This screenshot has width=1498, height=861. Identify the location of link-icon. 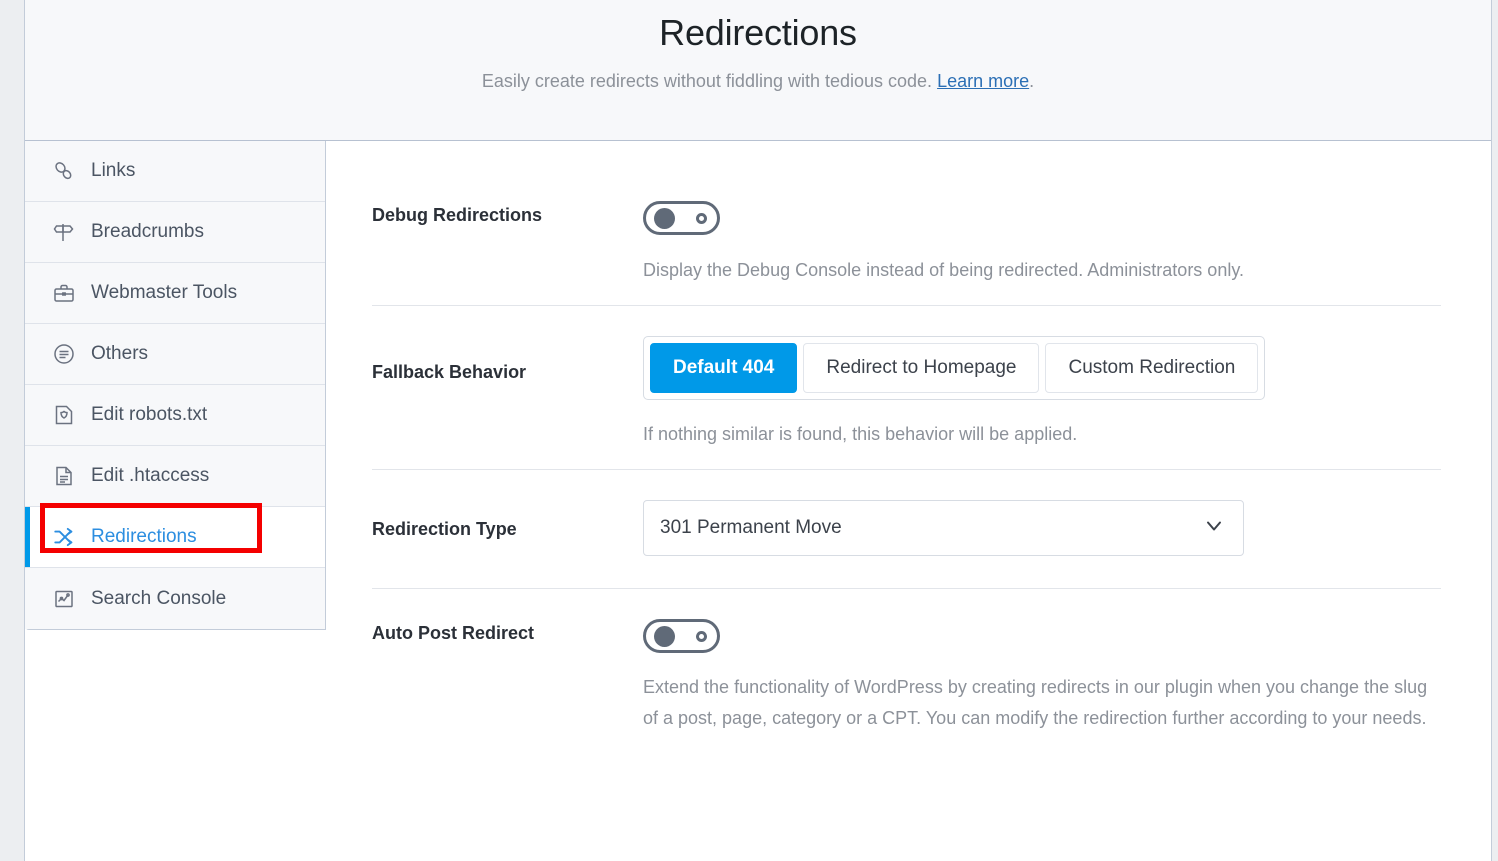
(67, 171).